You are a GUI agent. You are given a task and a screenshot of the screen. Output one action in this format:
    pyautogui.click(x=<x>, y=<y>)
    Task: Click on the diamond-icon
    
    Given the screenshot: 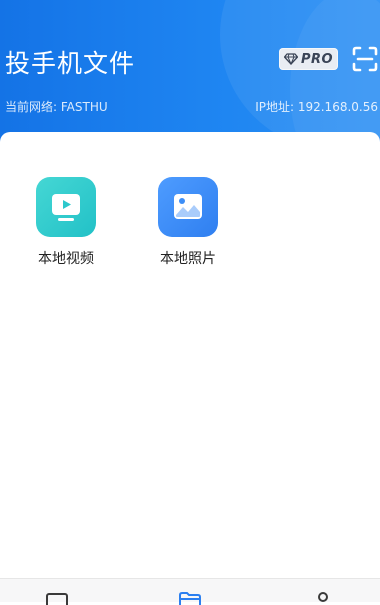 What is the action you would take?
    pyautogui.click(x=290, y=59)
    